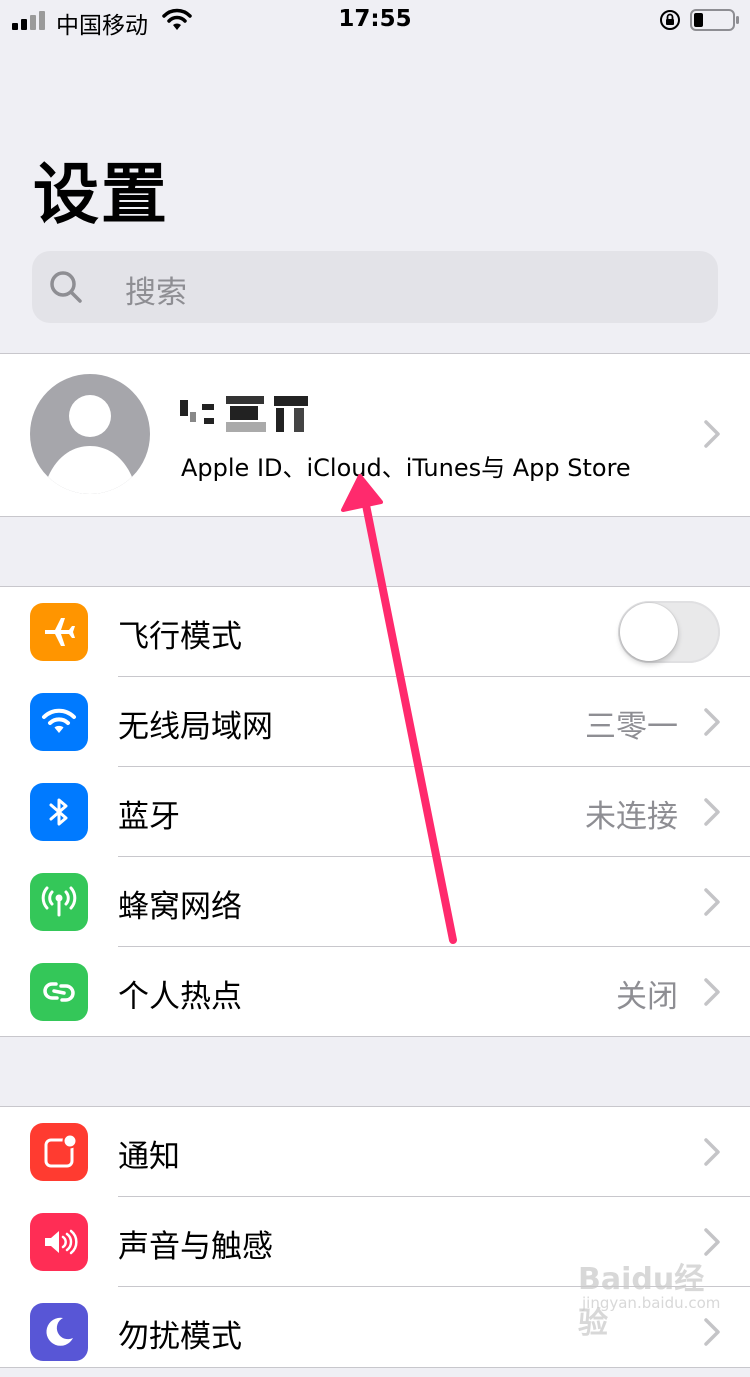 This screenshot has width=750, height=1377. What do you see at coordinates (149, 817) in the screenshot?
I see `row-label: 蓝牙` at bounding box center [149, 817].